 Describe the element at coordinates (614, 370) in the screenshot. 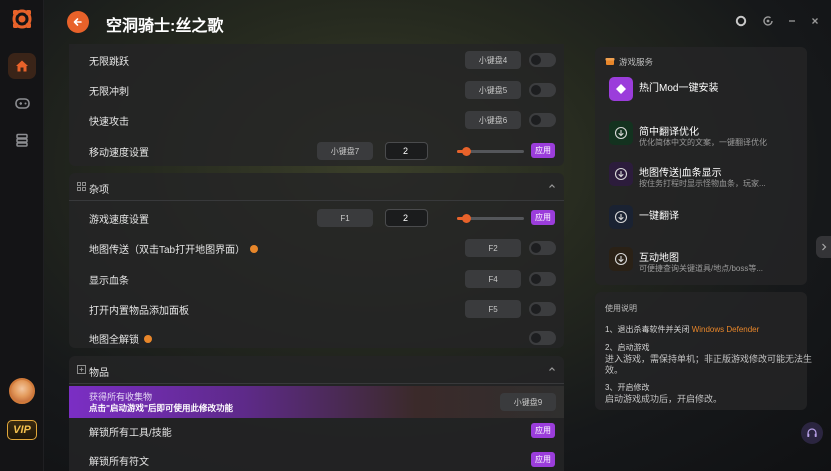

I see `guide-step-2-body-cont: 效。` at that location.